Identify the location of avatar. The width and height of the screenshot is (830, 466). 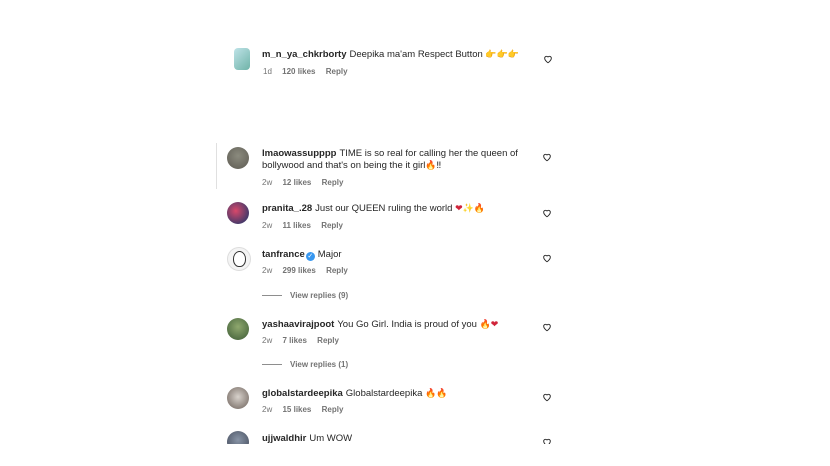
(238, 437).